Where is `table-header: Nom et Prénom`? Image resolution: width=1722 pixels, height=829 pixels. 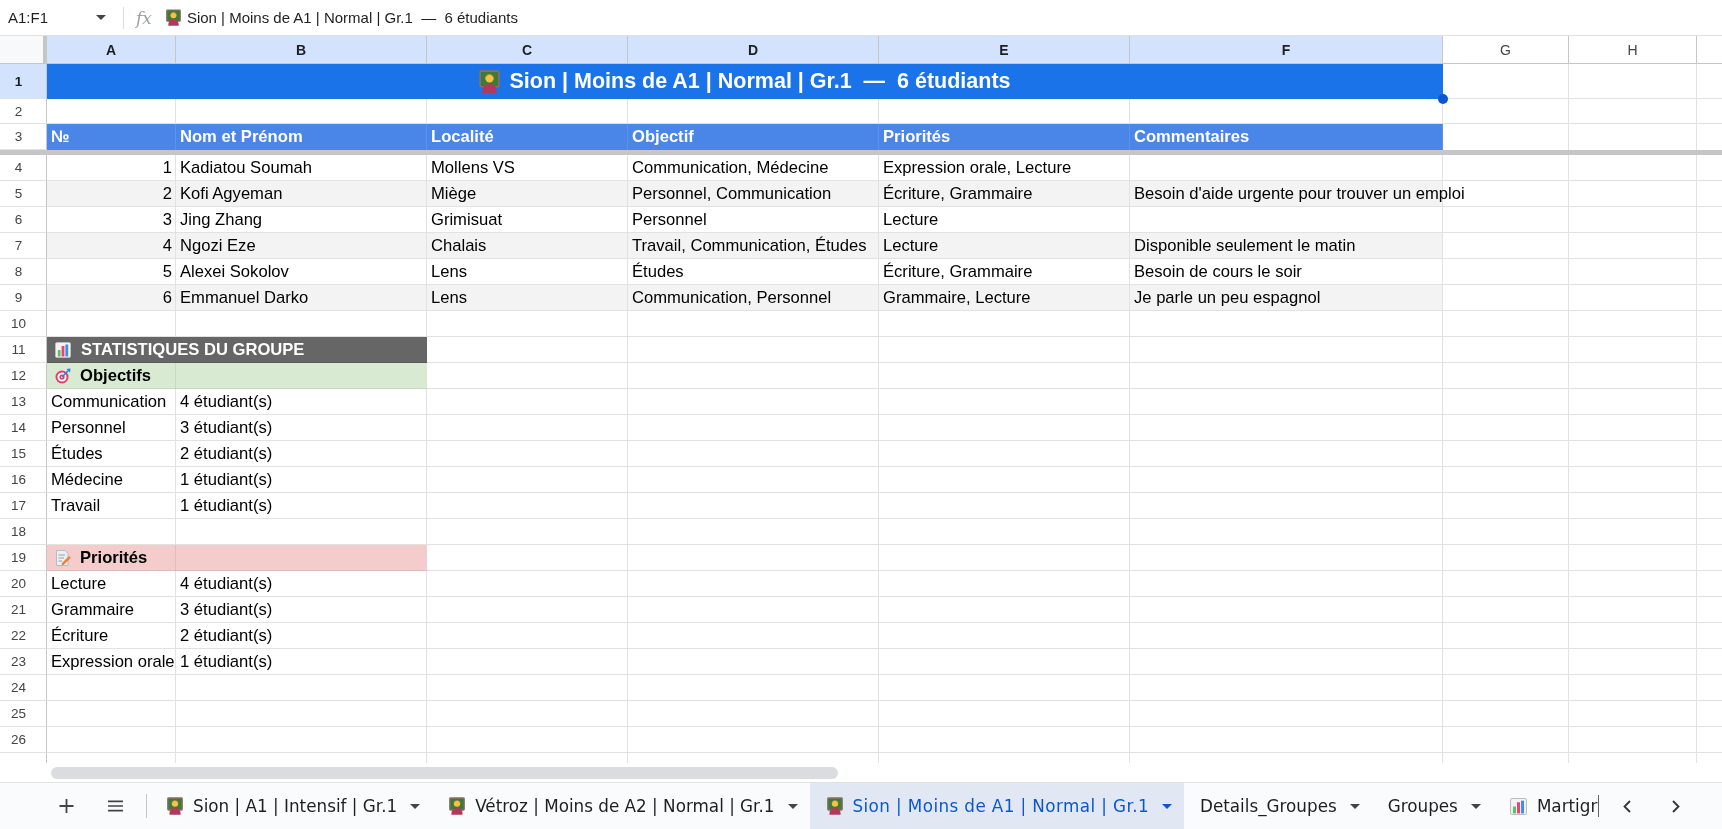 table-header: Nom et Prénom is located at coordinates (301, 137).